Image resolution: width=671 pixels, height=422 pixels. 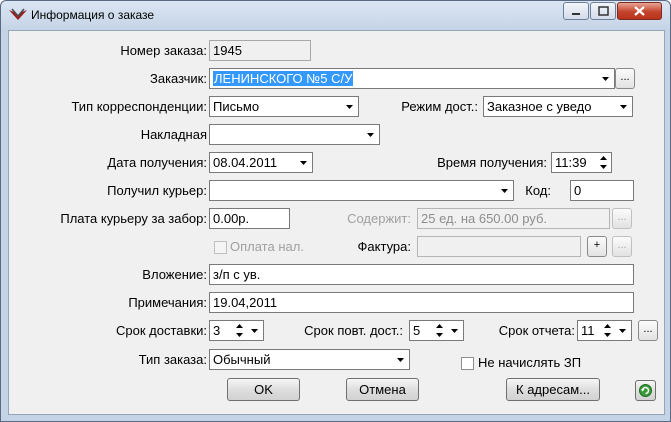 What do you see at coordinates (133, 218) in the screenshot?
I see `courier-fee-label: Плата курьеру за забор:` at bounding box center [133, 218].